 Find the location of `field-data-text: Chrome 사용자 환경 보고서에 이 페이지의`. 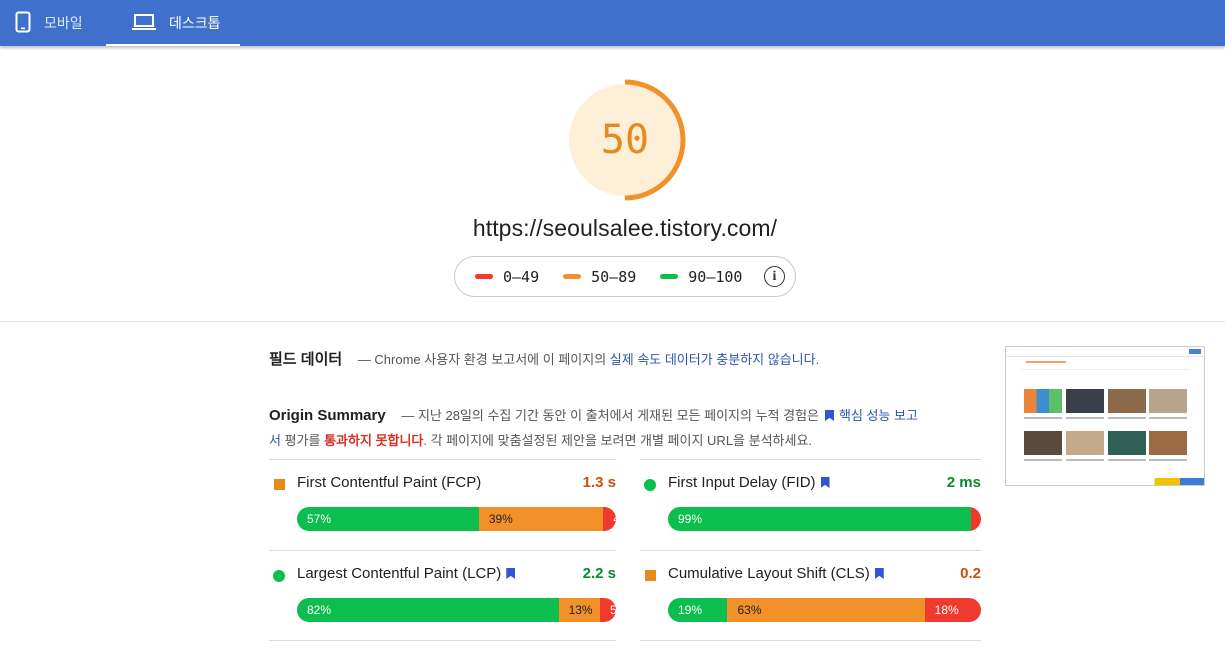

field-data-text: Chrome 사용자 환경 보고서에 이 페이지의 is located at coordinates (492, 359).